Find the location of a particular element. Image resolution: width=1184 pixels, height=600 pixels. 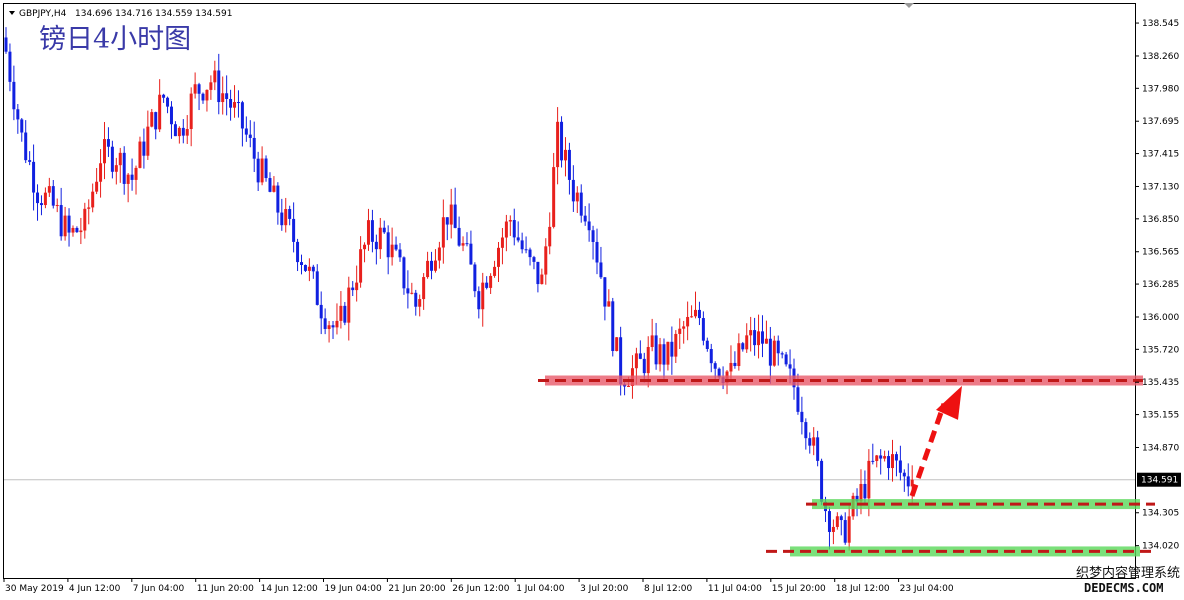

chart-title: 镑日4小时图 is located at coordinates (115, 39).